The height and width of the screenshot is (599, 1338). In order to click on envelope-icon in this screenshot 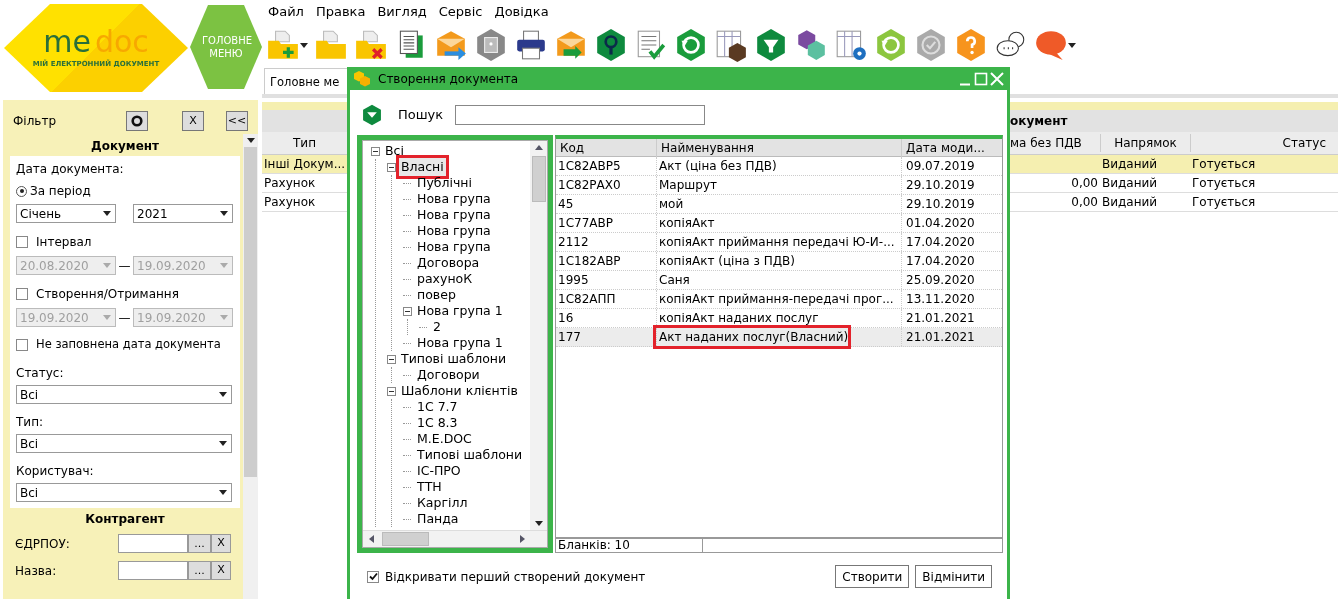, I will do `click(571, 45)`.